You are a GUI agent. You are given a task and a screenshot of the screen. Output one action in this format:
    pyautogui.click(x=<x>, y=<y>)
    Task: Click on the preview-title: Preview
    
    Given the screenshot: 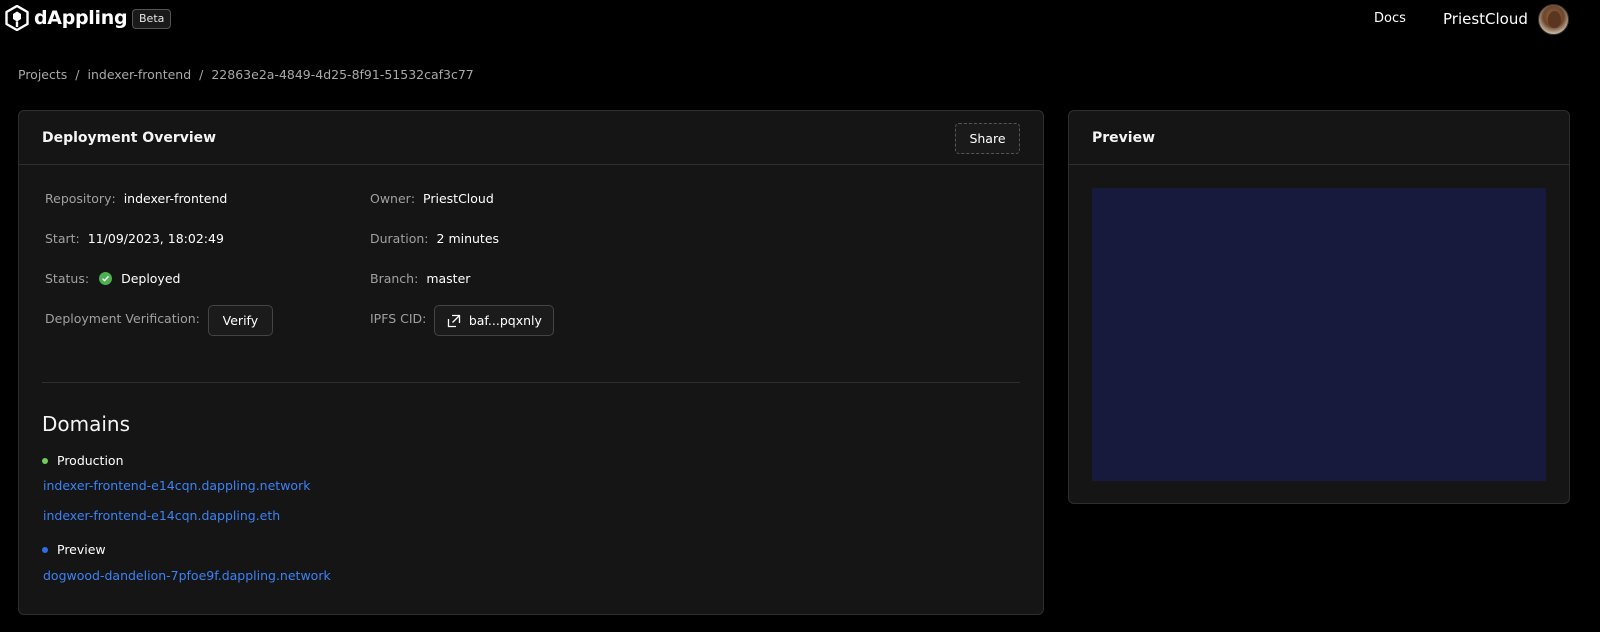 What is the action you would take?
    pyautogui.click(x=1124, y=138)
    